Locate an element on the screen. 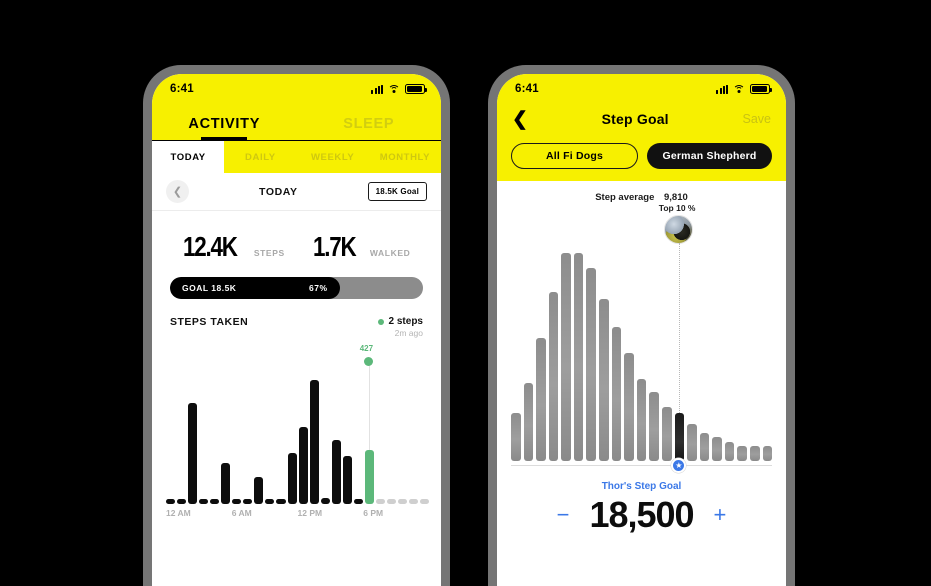  status-icons is located at coordinates (744, 89).